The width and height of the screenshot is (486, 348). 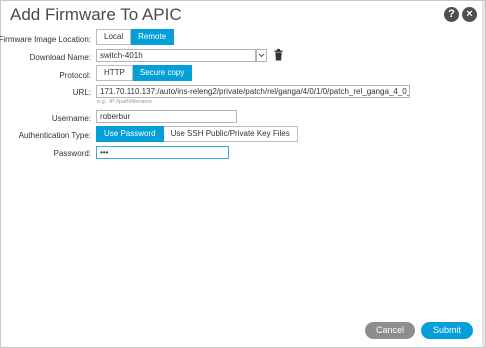 I want to click on download-name-field: switch-401h, so click(x=176, y=55).